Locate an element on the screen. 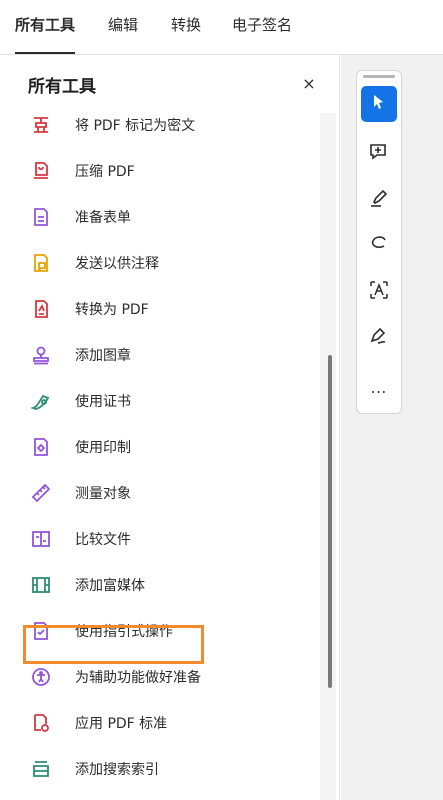  tool-label: 使用印制 is located at coordinates (103, 448).